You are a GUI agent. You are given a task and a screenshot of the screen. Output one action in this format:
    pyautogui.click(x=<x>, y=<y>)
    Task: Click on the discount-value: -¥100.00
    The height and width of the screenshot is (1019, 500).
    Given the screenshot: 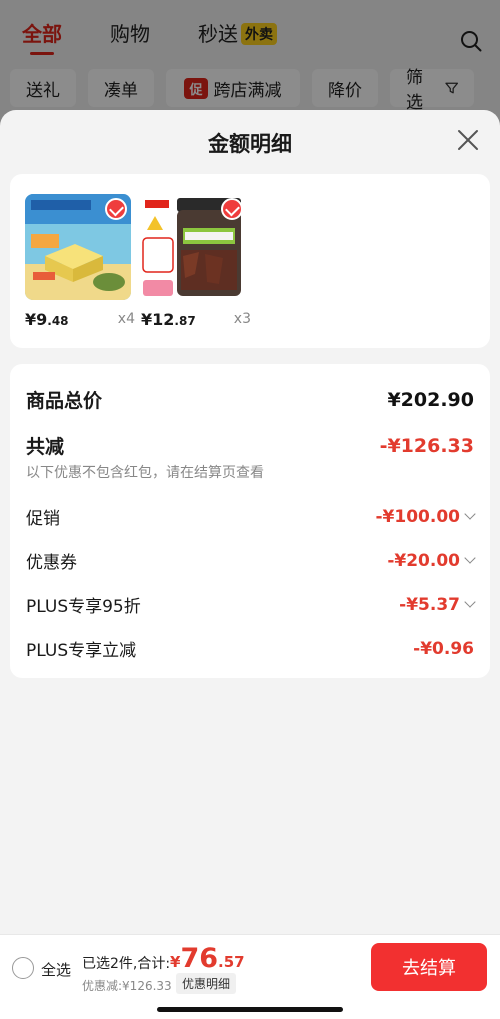 What is the action you would take?
    pyautogui.click(x=425, y=516)
    